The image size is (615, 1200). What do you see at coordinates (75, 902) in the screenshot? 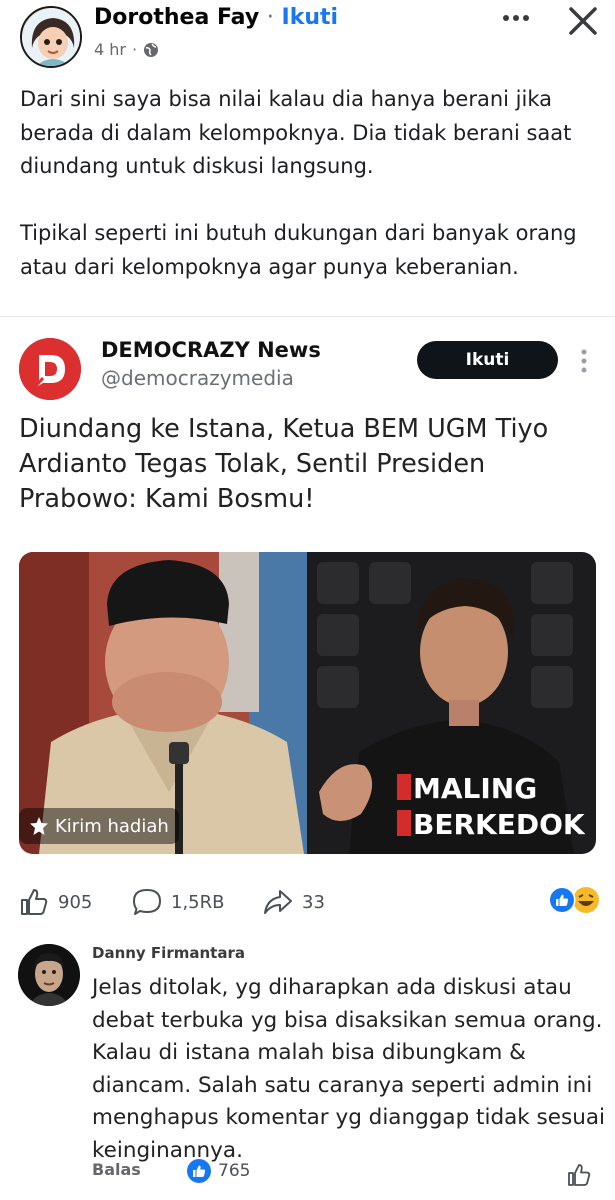
I see `like-count: 905` at bounding box center [75, 902].